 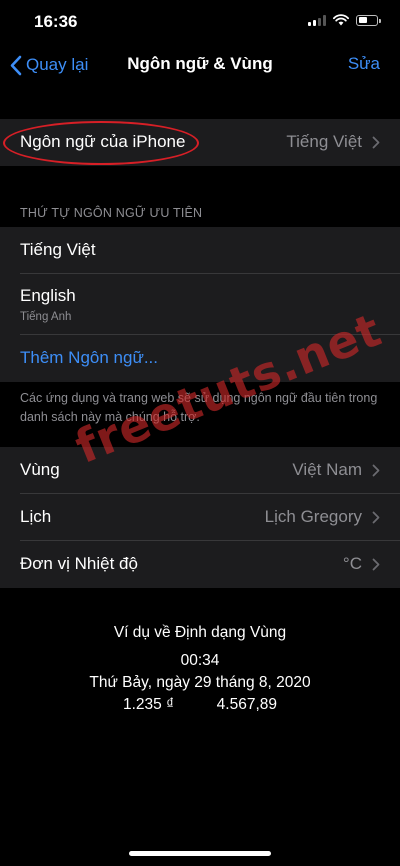 I want to click on temperature-unit-row: Đơn vị Nhiệt độ °C, so click(x=200, y=564).